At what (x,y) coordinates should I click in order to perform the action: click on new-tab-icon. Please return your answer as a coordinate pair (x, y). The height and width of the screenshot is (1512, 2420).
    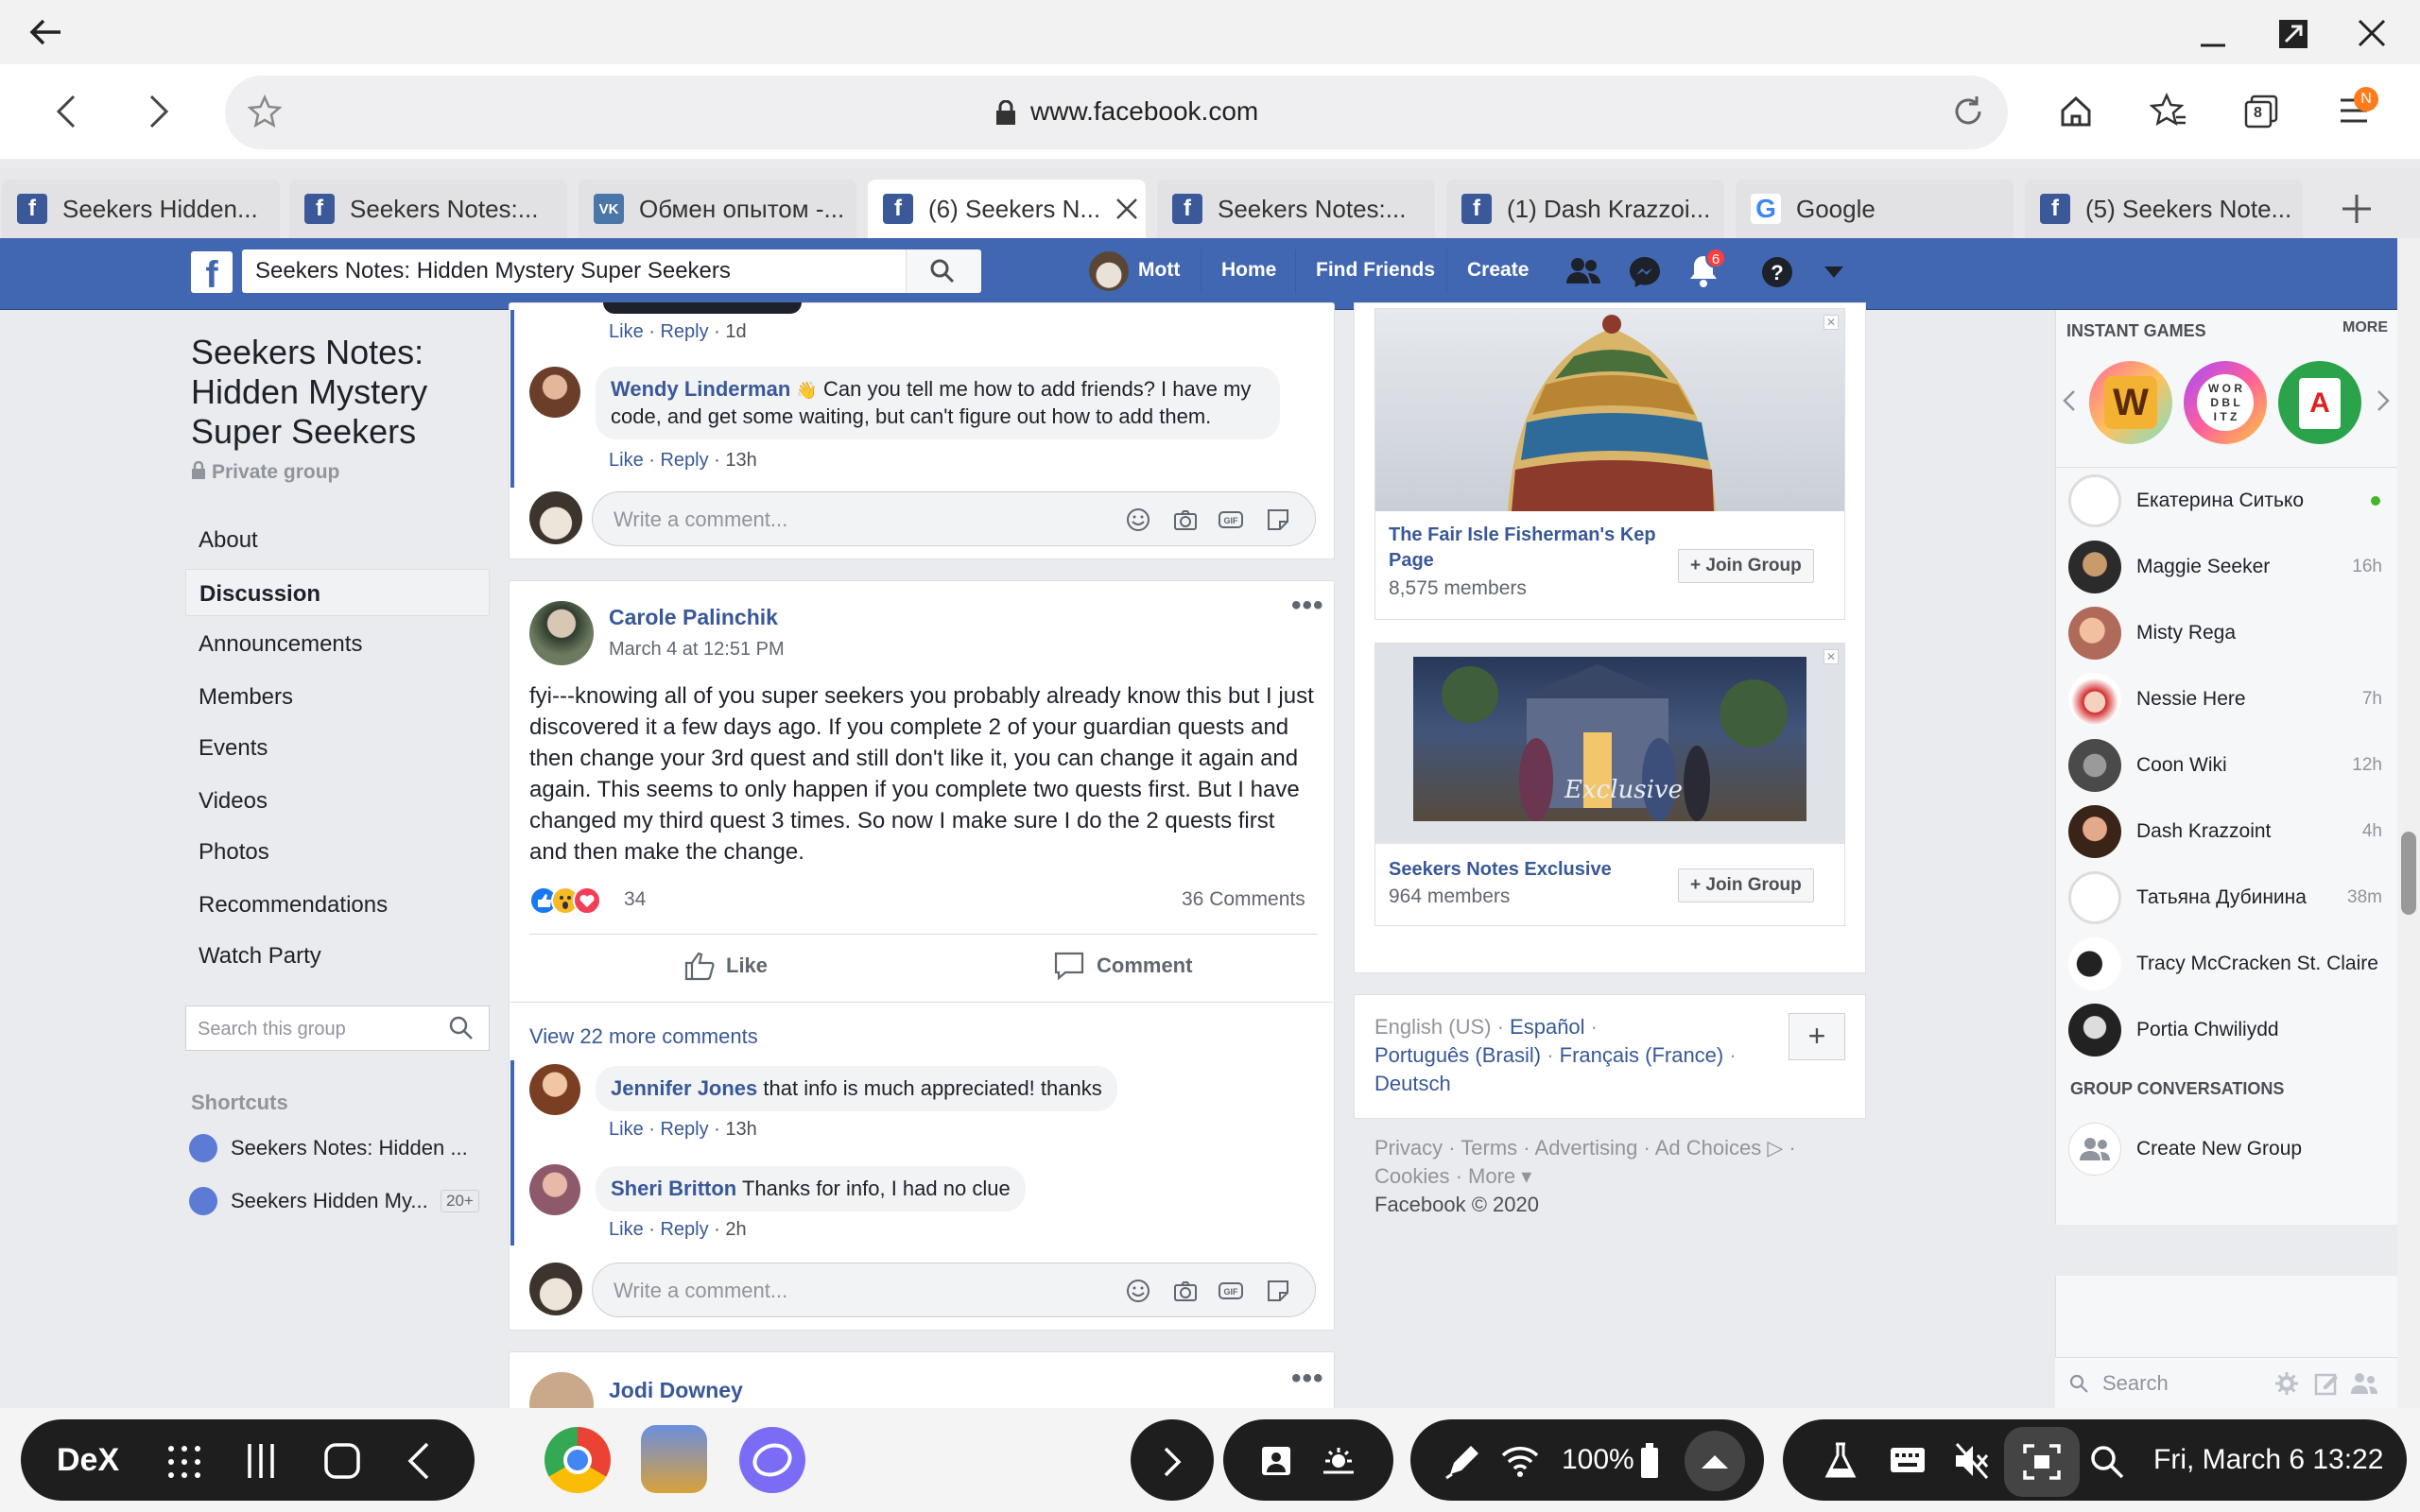
    Looking at the image, I should click on (2357, 209).